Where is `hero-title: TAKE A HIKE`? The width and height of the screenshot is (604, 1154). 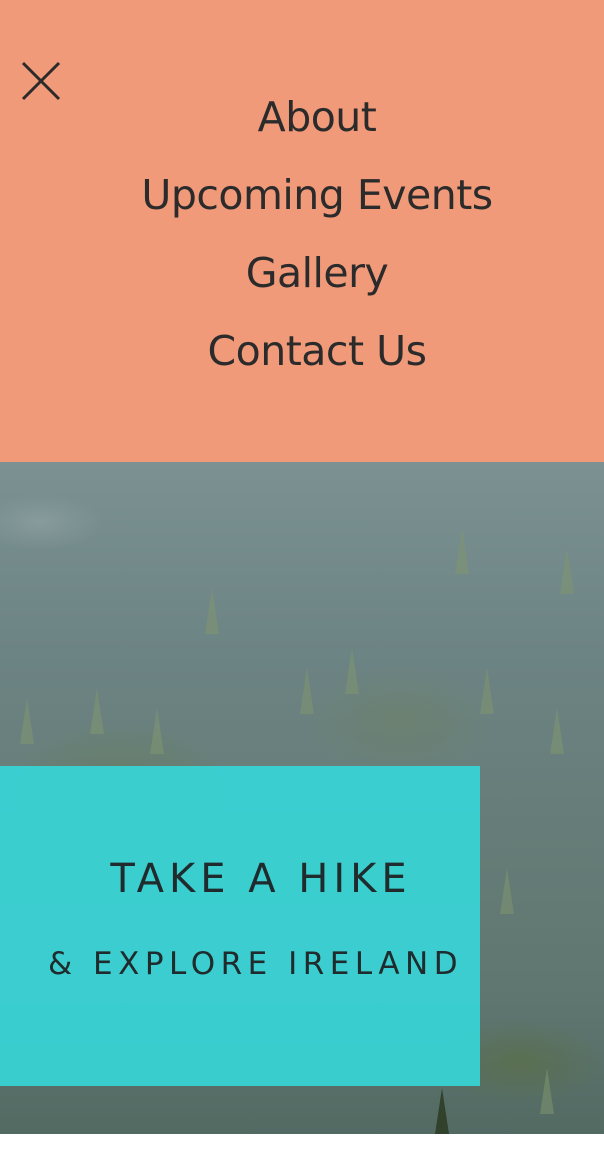 hero-title: TAKE A HIKE is located at coordinates (261, 879).